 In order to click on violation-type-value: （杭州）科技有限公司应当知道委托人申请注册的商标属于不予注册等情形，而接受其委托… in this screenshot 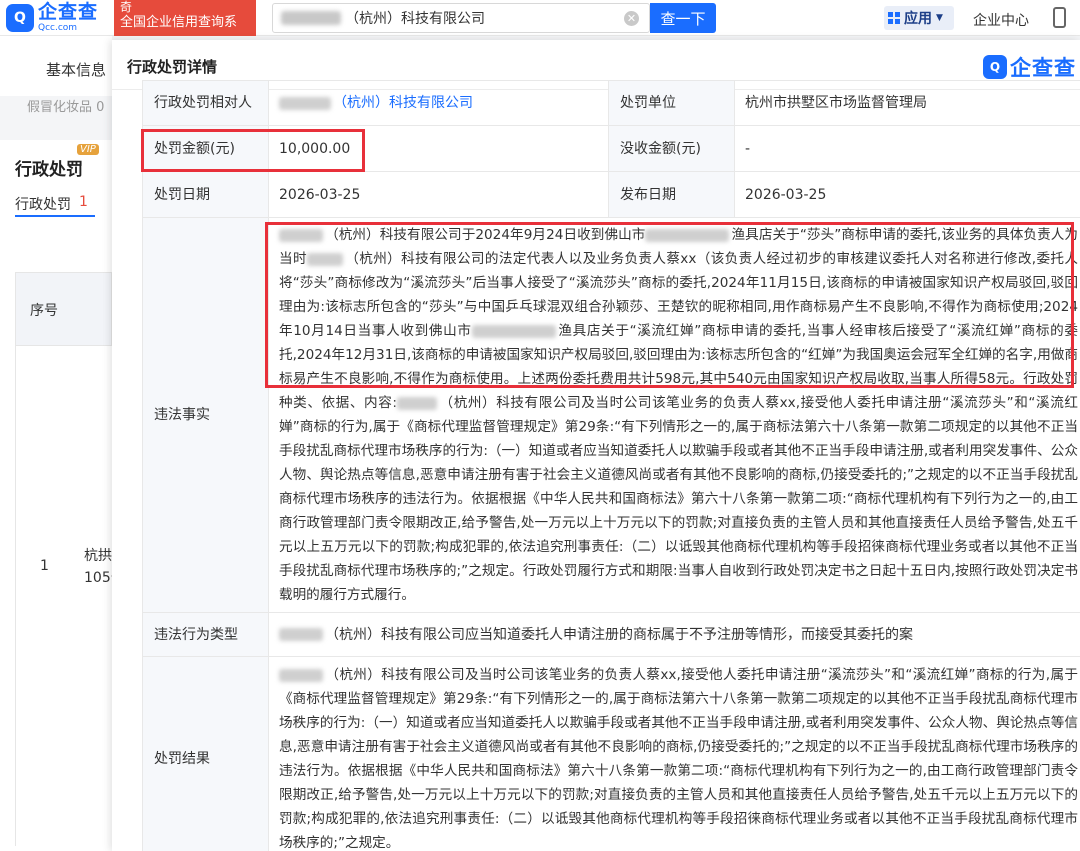, I will do `click(674, 634)`.